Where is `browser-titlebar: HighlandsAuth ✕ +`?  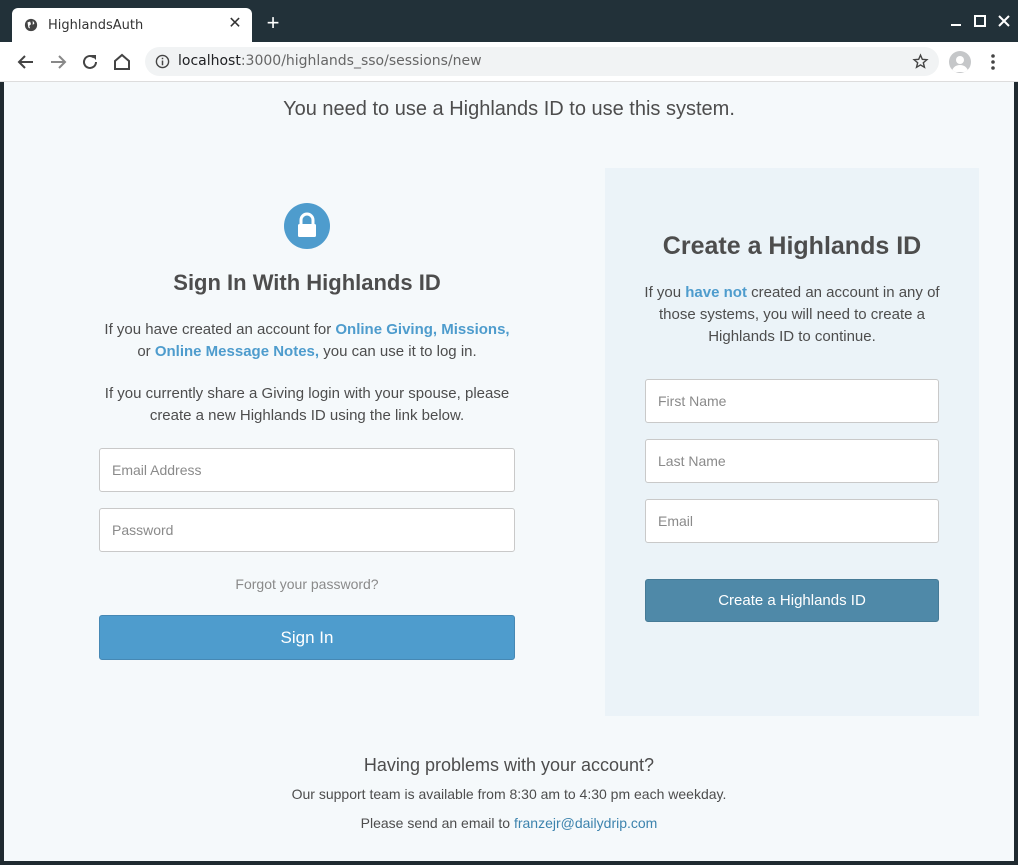 browser-titlebar: HighlandsAuth ✕ + is located at coordinates (509, 21).